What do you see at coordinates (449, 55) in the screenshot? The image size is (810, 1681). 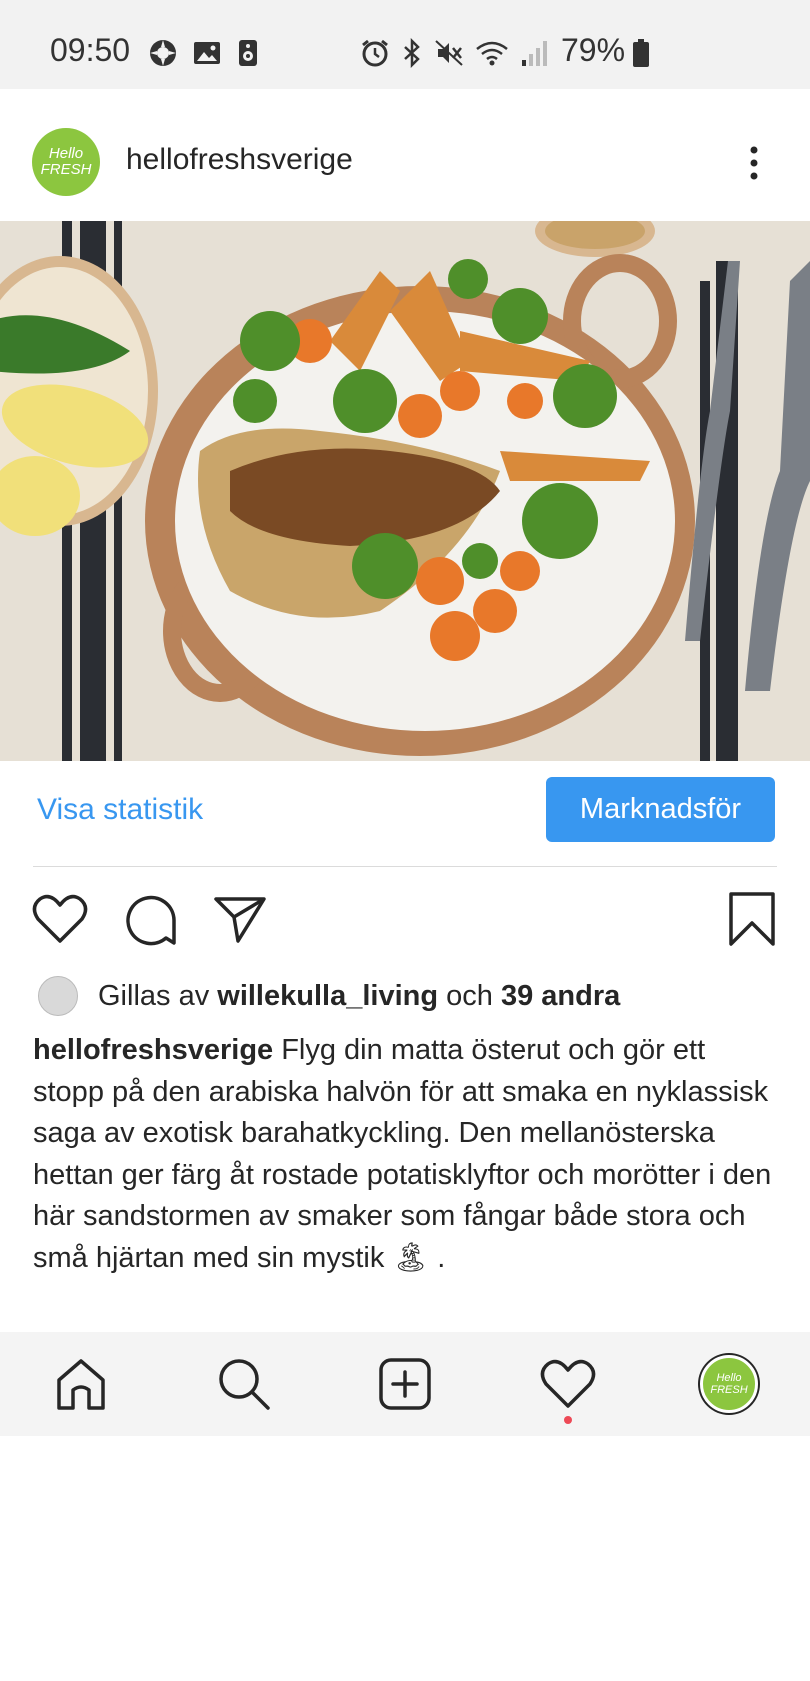 I see `mute-icon` at bounding box center [449, 55].